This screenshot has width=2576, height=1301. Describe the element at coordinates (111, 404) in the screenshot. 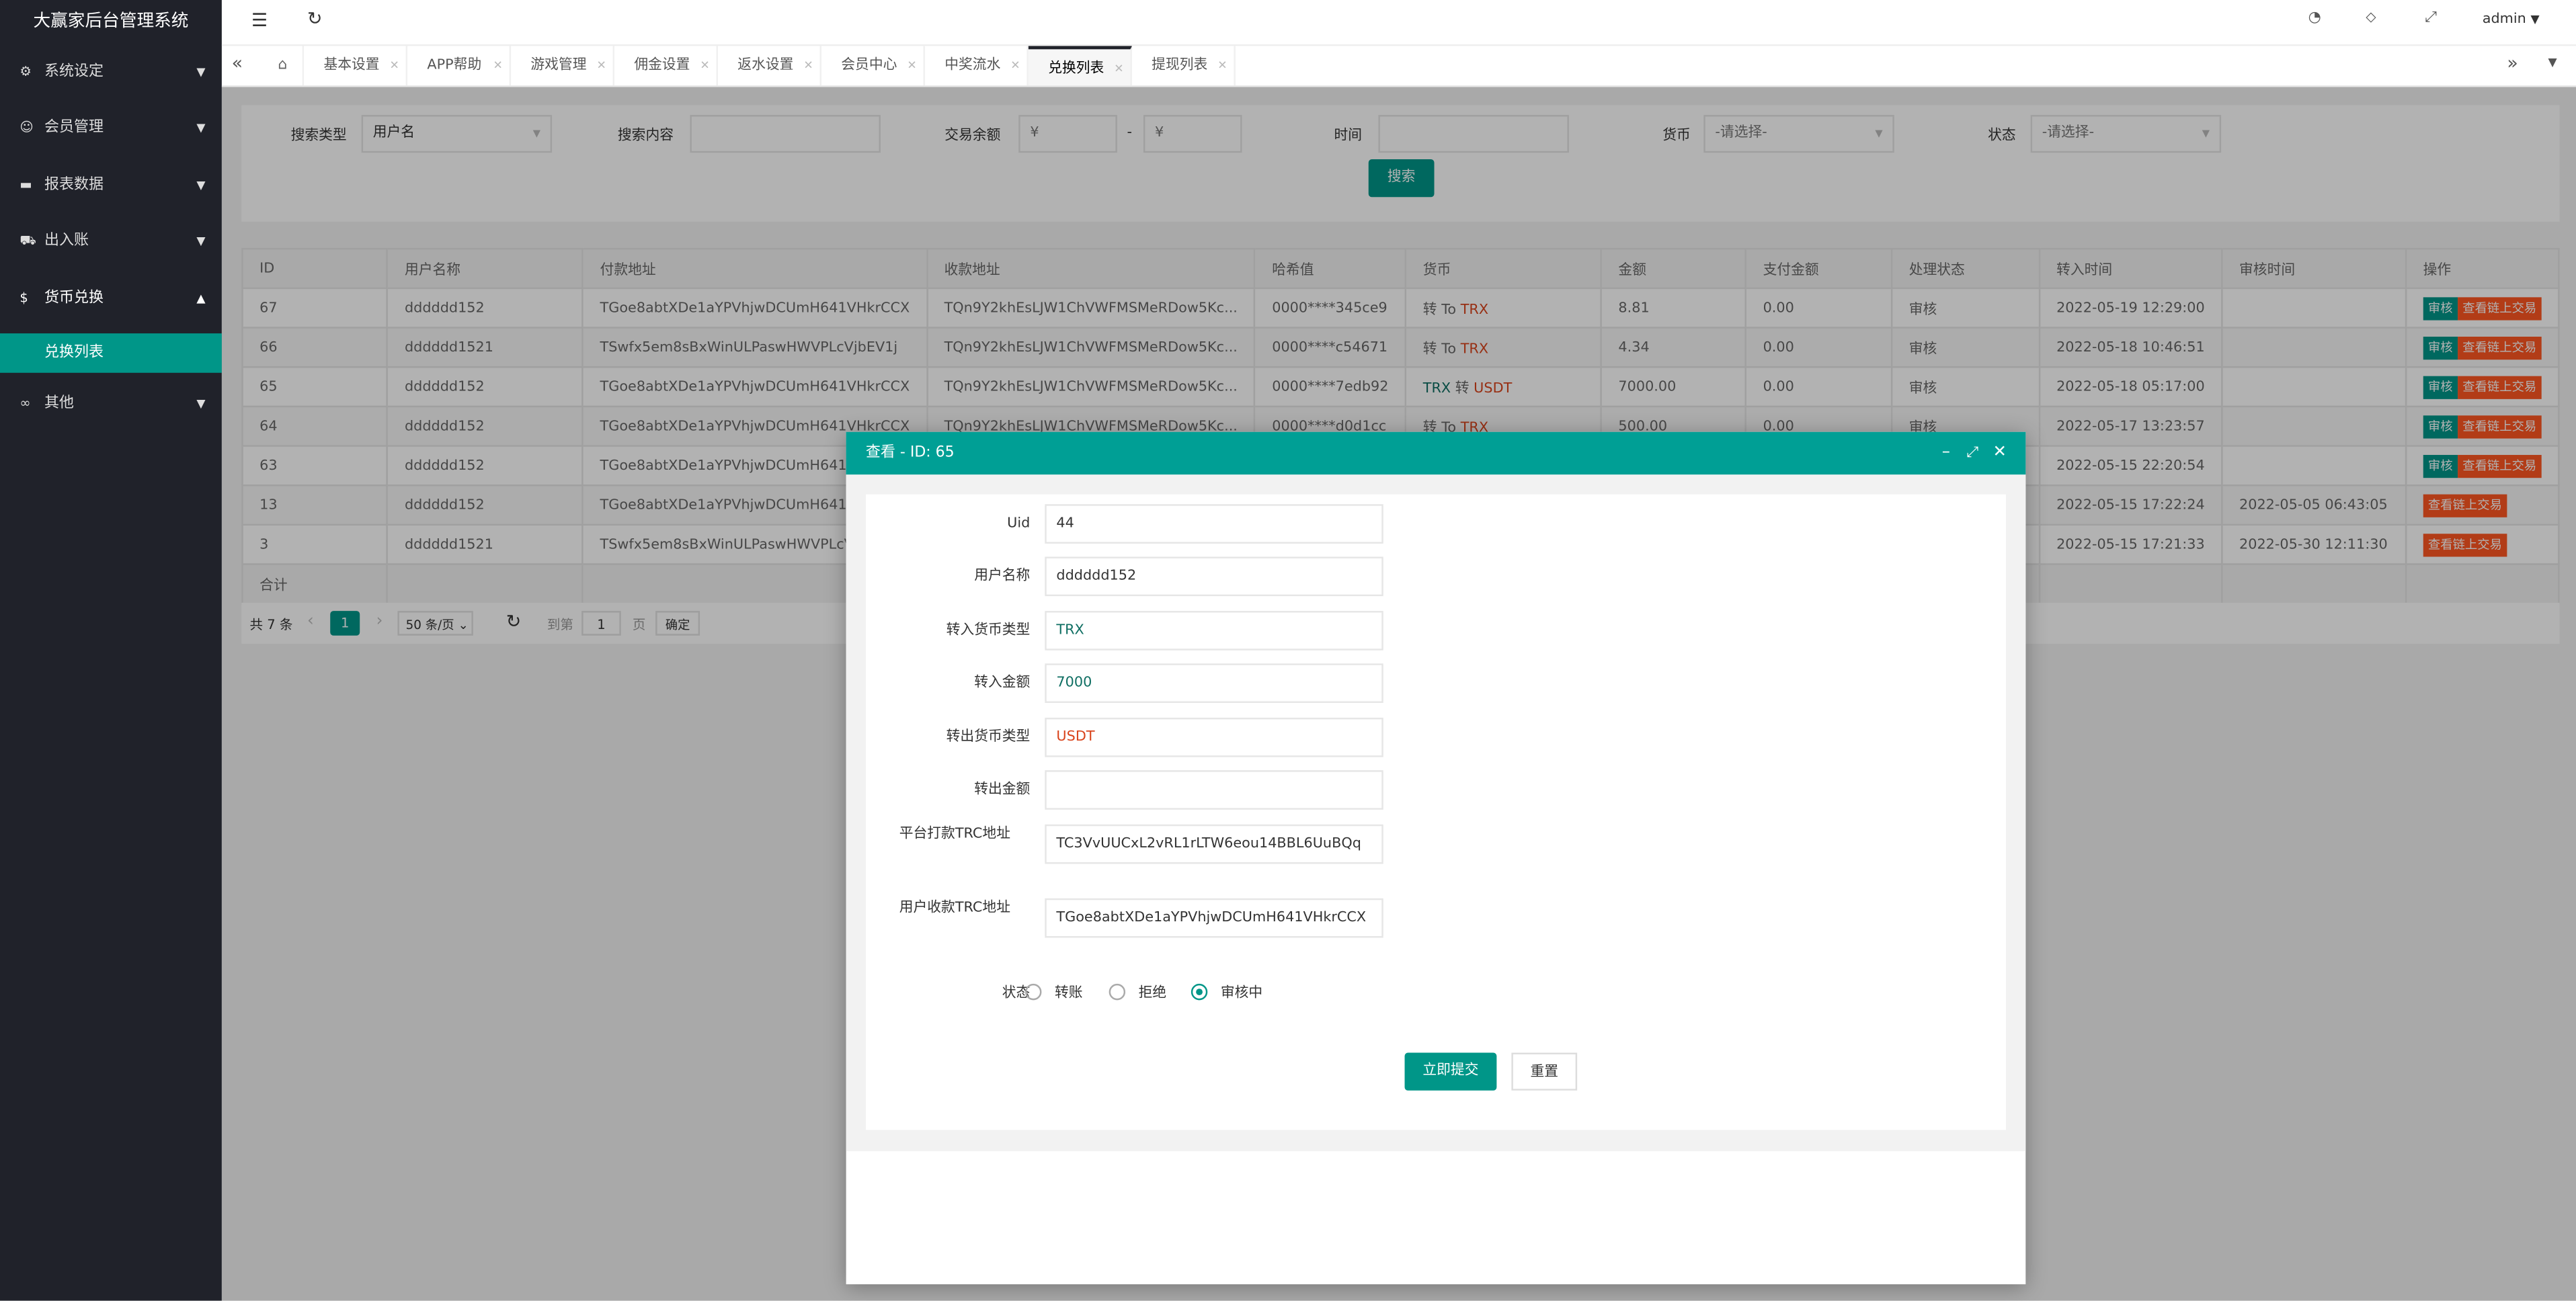

I see `sidebar-item: ∞ 其他 ▼` at that location.